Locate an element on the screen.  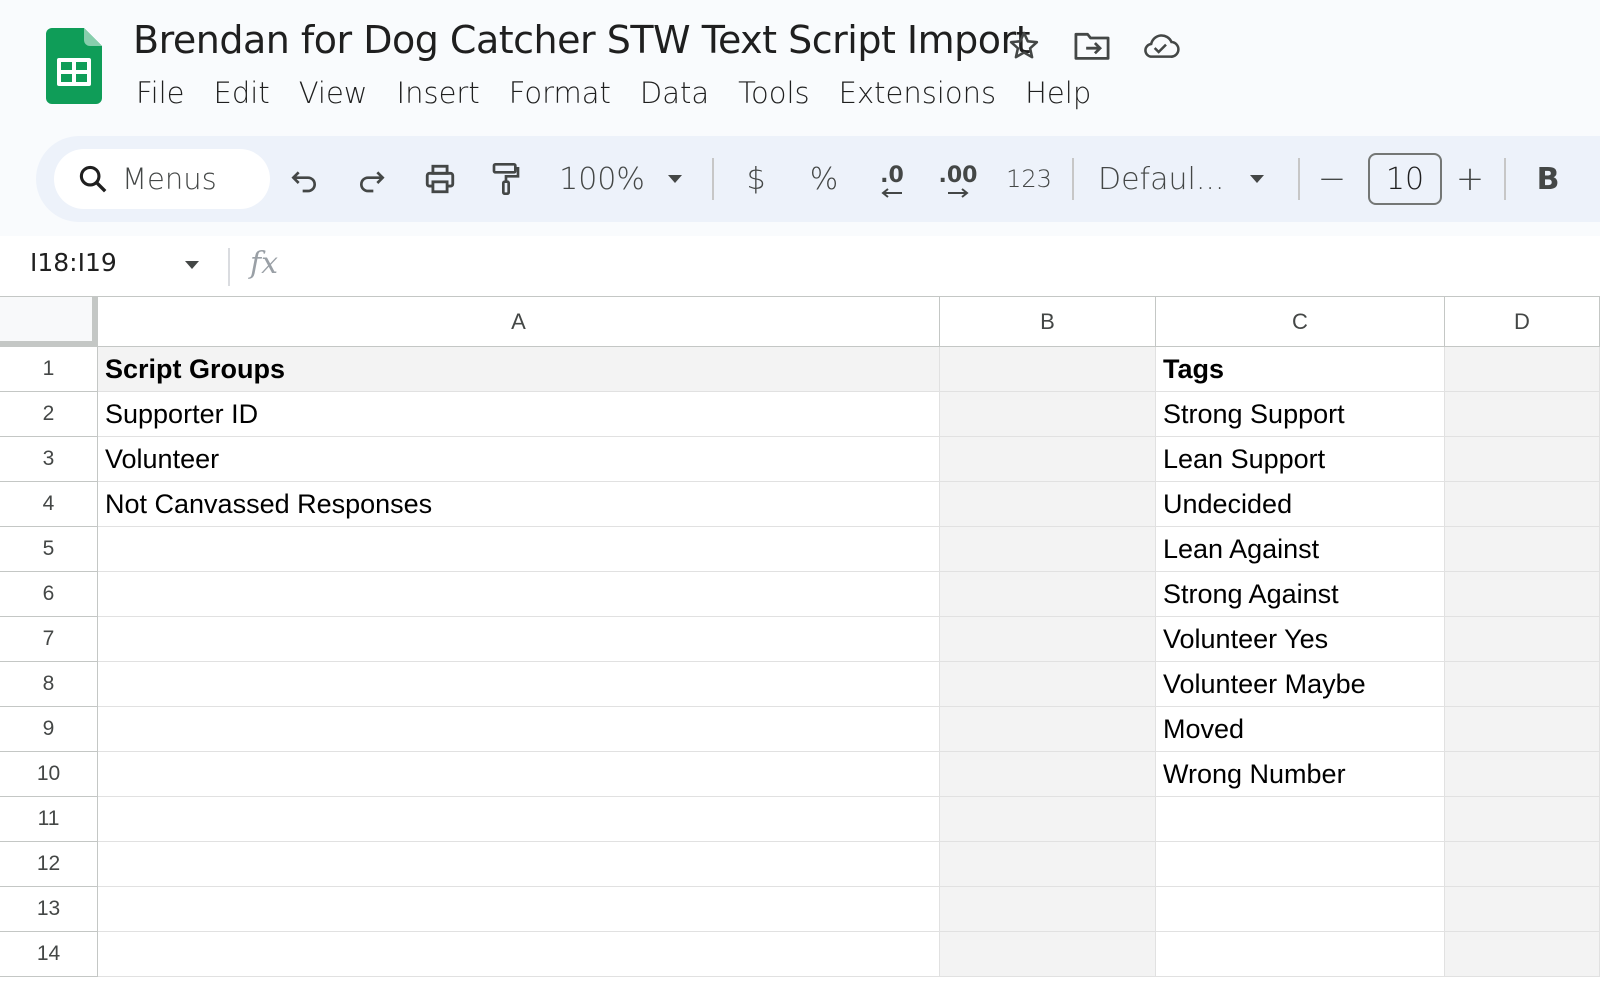
cell-d1 is located at coordinates (1522, 369).